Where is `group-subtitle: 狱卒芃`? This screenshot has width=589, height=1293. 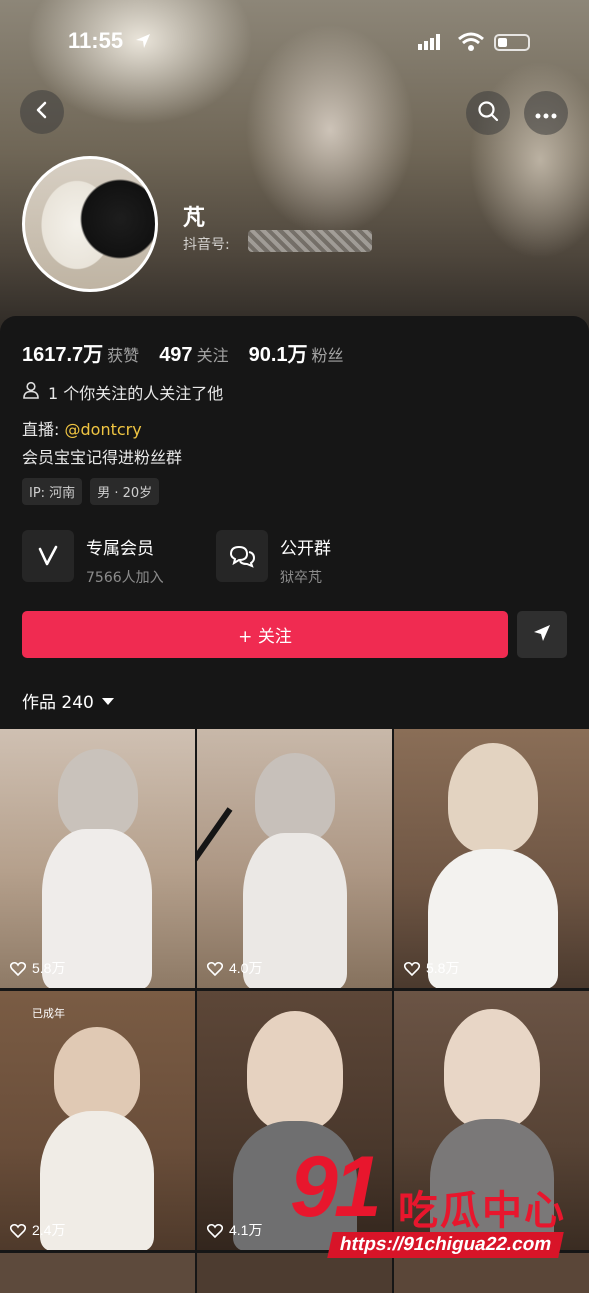 group-subtitle: 狱卒芃 is located at coordinates (301, 578).